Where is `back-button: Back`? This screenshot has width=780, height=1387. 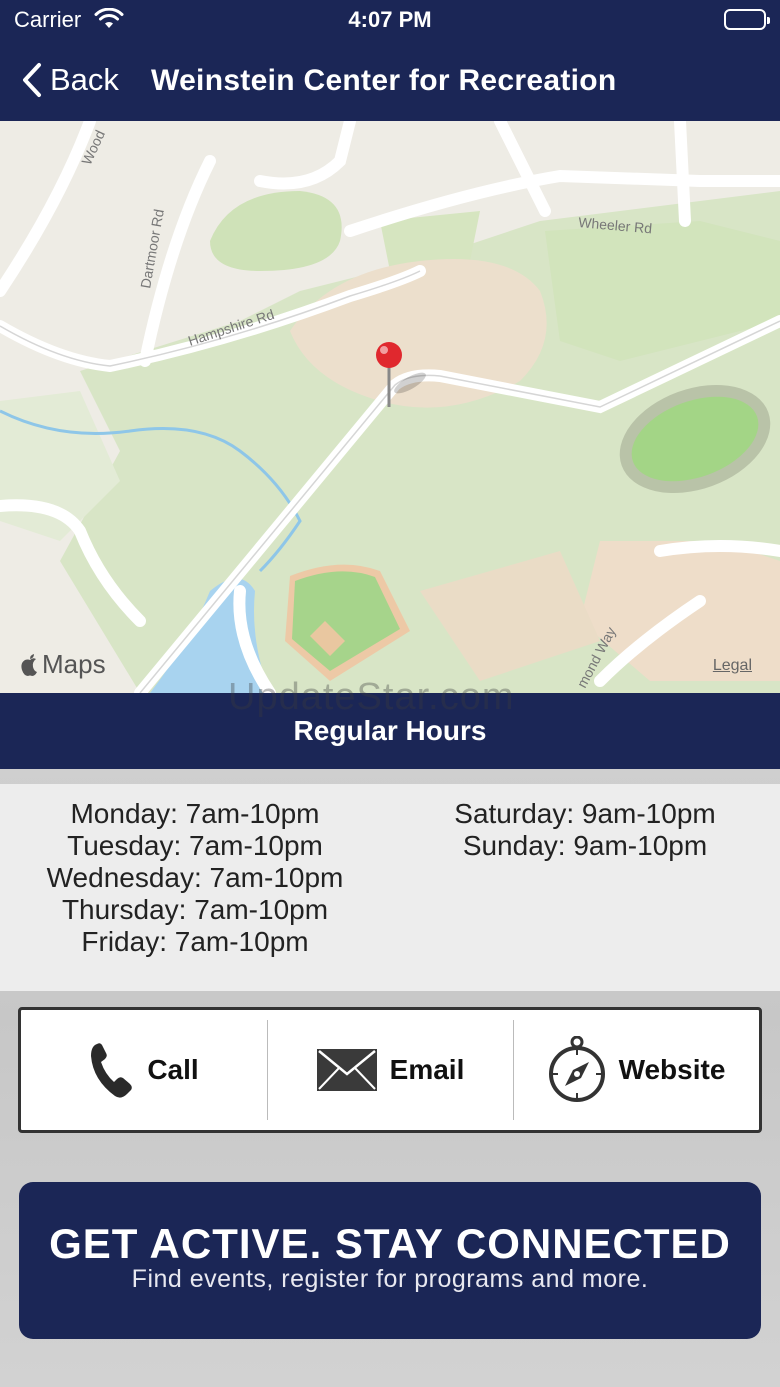
back-button: Back is located at coordinates (70, 80).